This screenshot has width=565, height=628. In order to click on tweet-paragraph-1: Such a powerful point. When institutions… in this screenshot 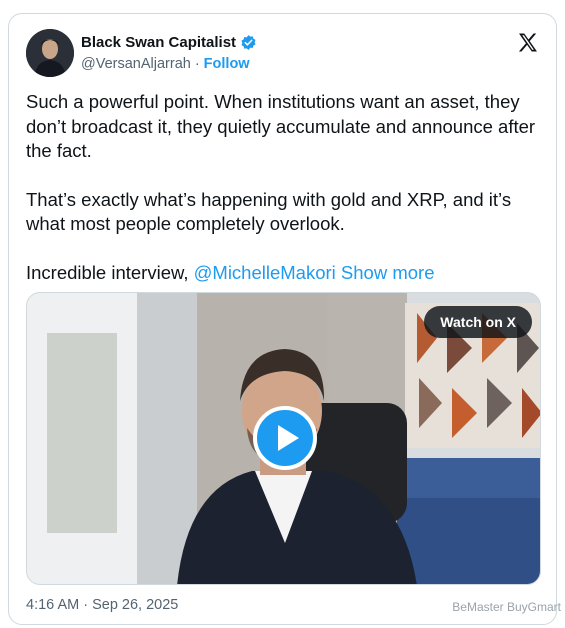, I will do `click(281, 126)`.